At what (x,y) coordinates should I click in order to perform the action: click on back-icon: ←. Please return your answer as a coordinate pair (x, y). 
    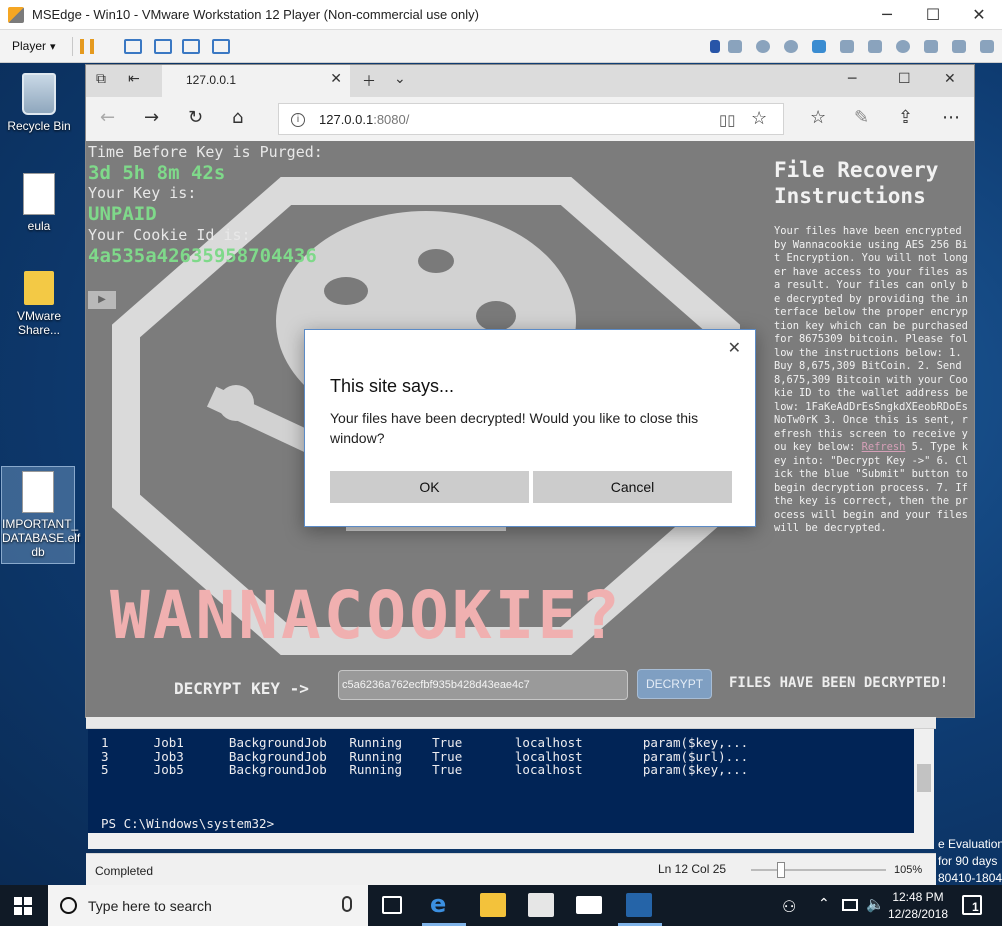
    Looking at the image, I should click on (107, 117).